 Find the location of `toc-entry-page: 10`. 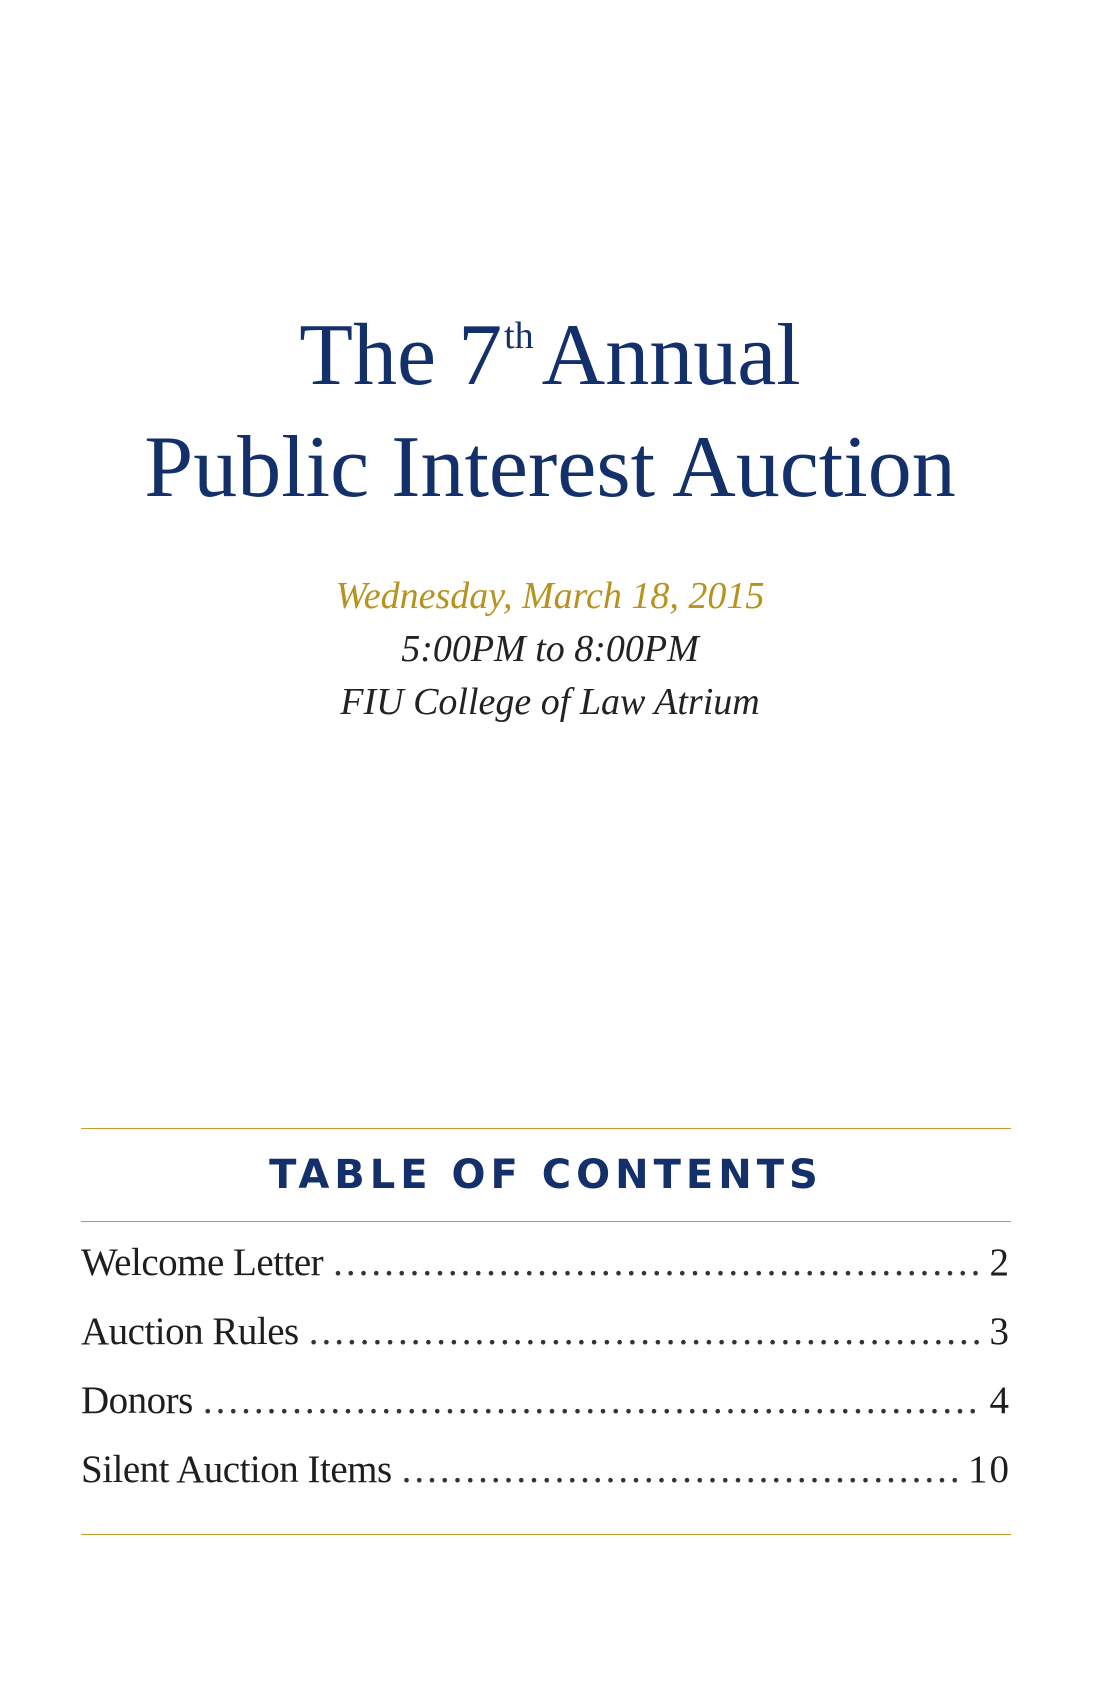

toc-entry-page: 10 is located at coordinates (989, 1469).